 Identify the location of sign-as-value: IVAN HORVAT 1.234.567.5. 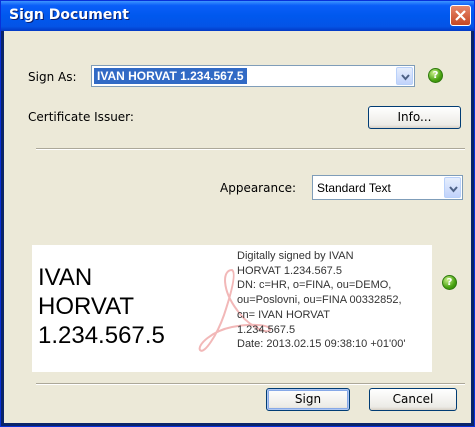
(170, 76).